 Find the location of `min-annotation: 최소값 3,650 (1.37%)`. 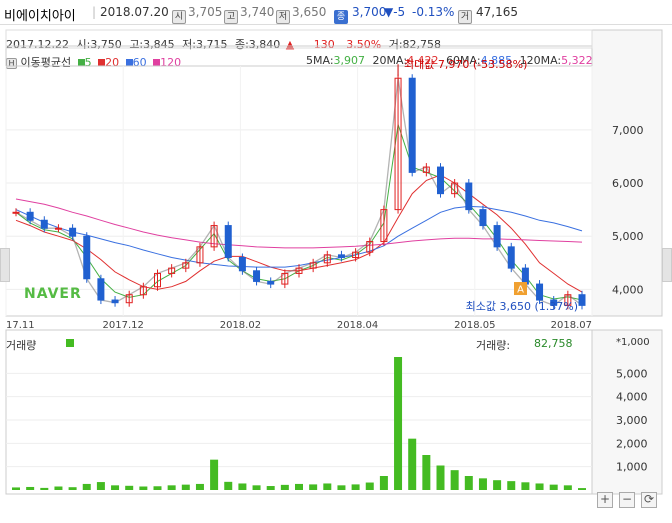

min-annotation: 최소값 3,650 (1.37%) is located at coordinates (522, 306).